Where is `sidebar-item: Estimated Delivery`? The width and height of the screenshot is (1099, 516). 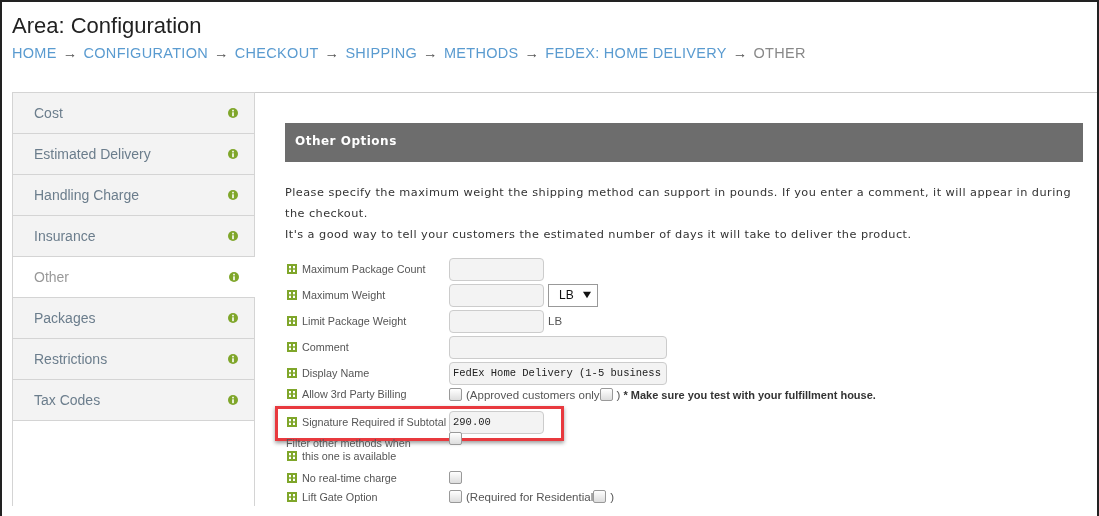
sidebar-item: Estimated Delivery is located at coordinates (133, 154).